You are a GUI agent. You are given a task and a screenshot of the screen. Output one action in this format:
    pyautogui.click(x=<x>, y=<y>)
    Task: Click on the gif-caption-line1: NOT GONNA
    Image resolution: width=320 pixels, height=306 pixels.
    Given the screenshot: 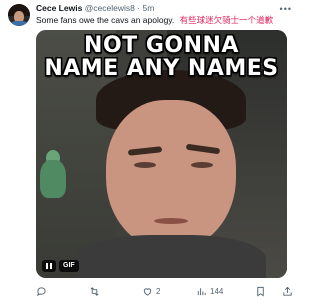 What is the action you would take?
    pyautogui.click(x=161, y=45)
    